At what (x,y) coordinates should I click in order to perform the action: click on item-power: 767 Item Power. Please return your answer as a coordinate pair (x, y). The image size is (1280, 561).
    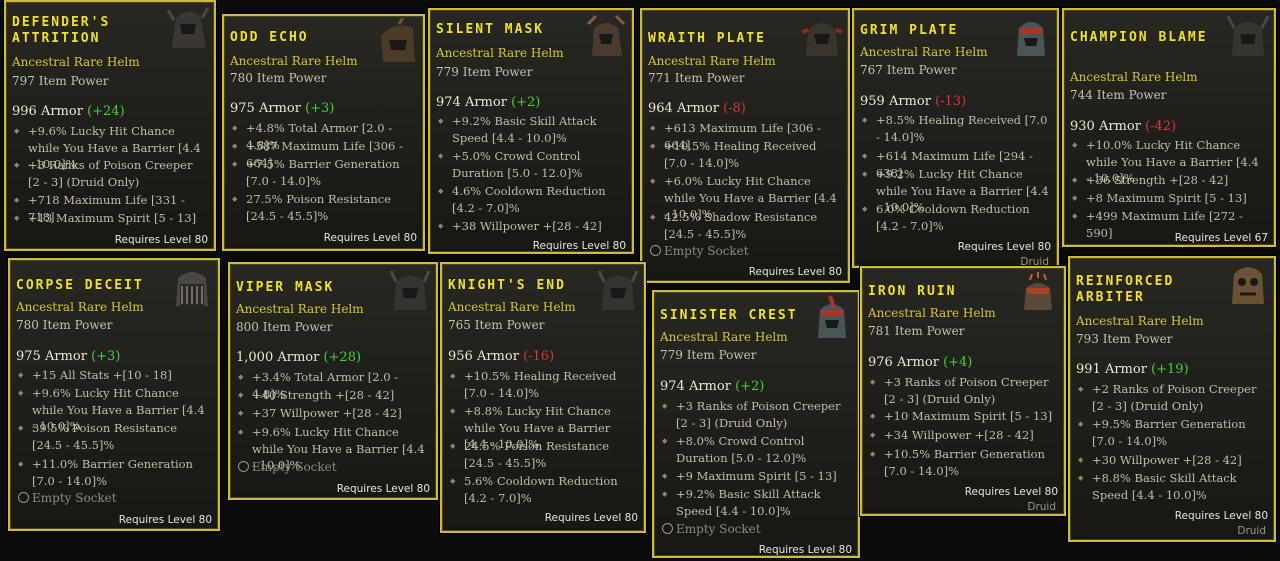
    Looking at the image, I should click on (908, 70).